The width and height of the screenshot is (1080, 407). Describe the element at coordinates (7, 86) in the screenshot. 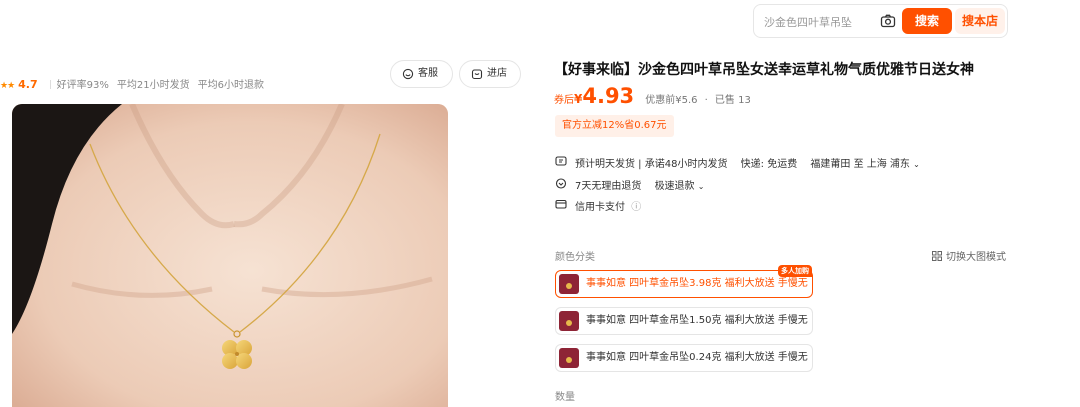

I see `rating-stars-icon: ★★` at that location.